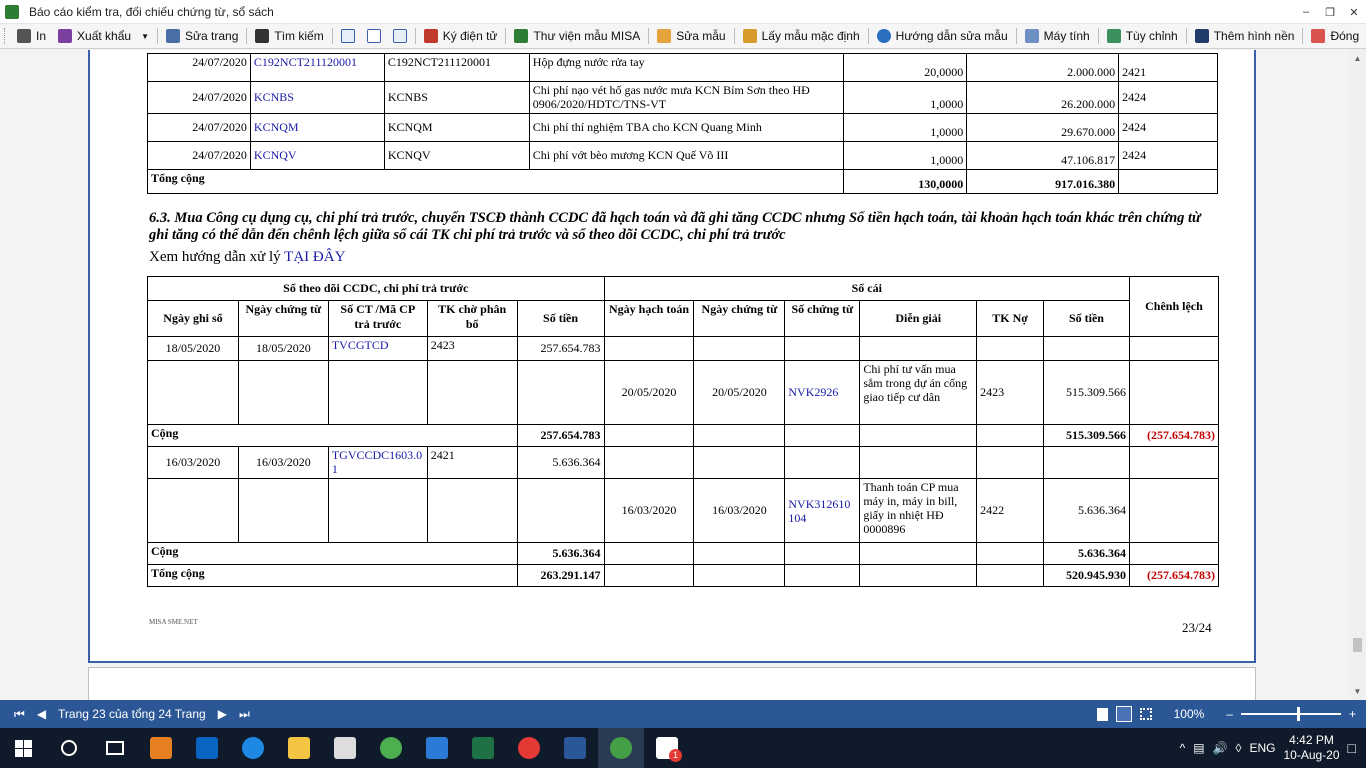 The image size is (1366, 768). Describe the element at coordinates (649, 318) in the screenshot. I see `header-post-date: Ngày hạch toán` at that location.